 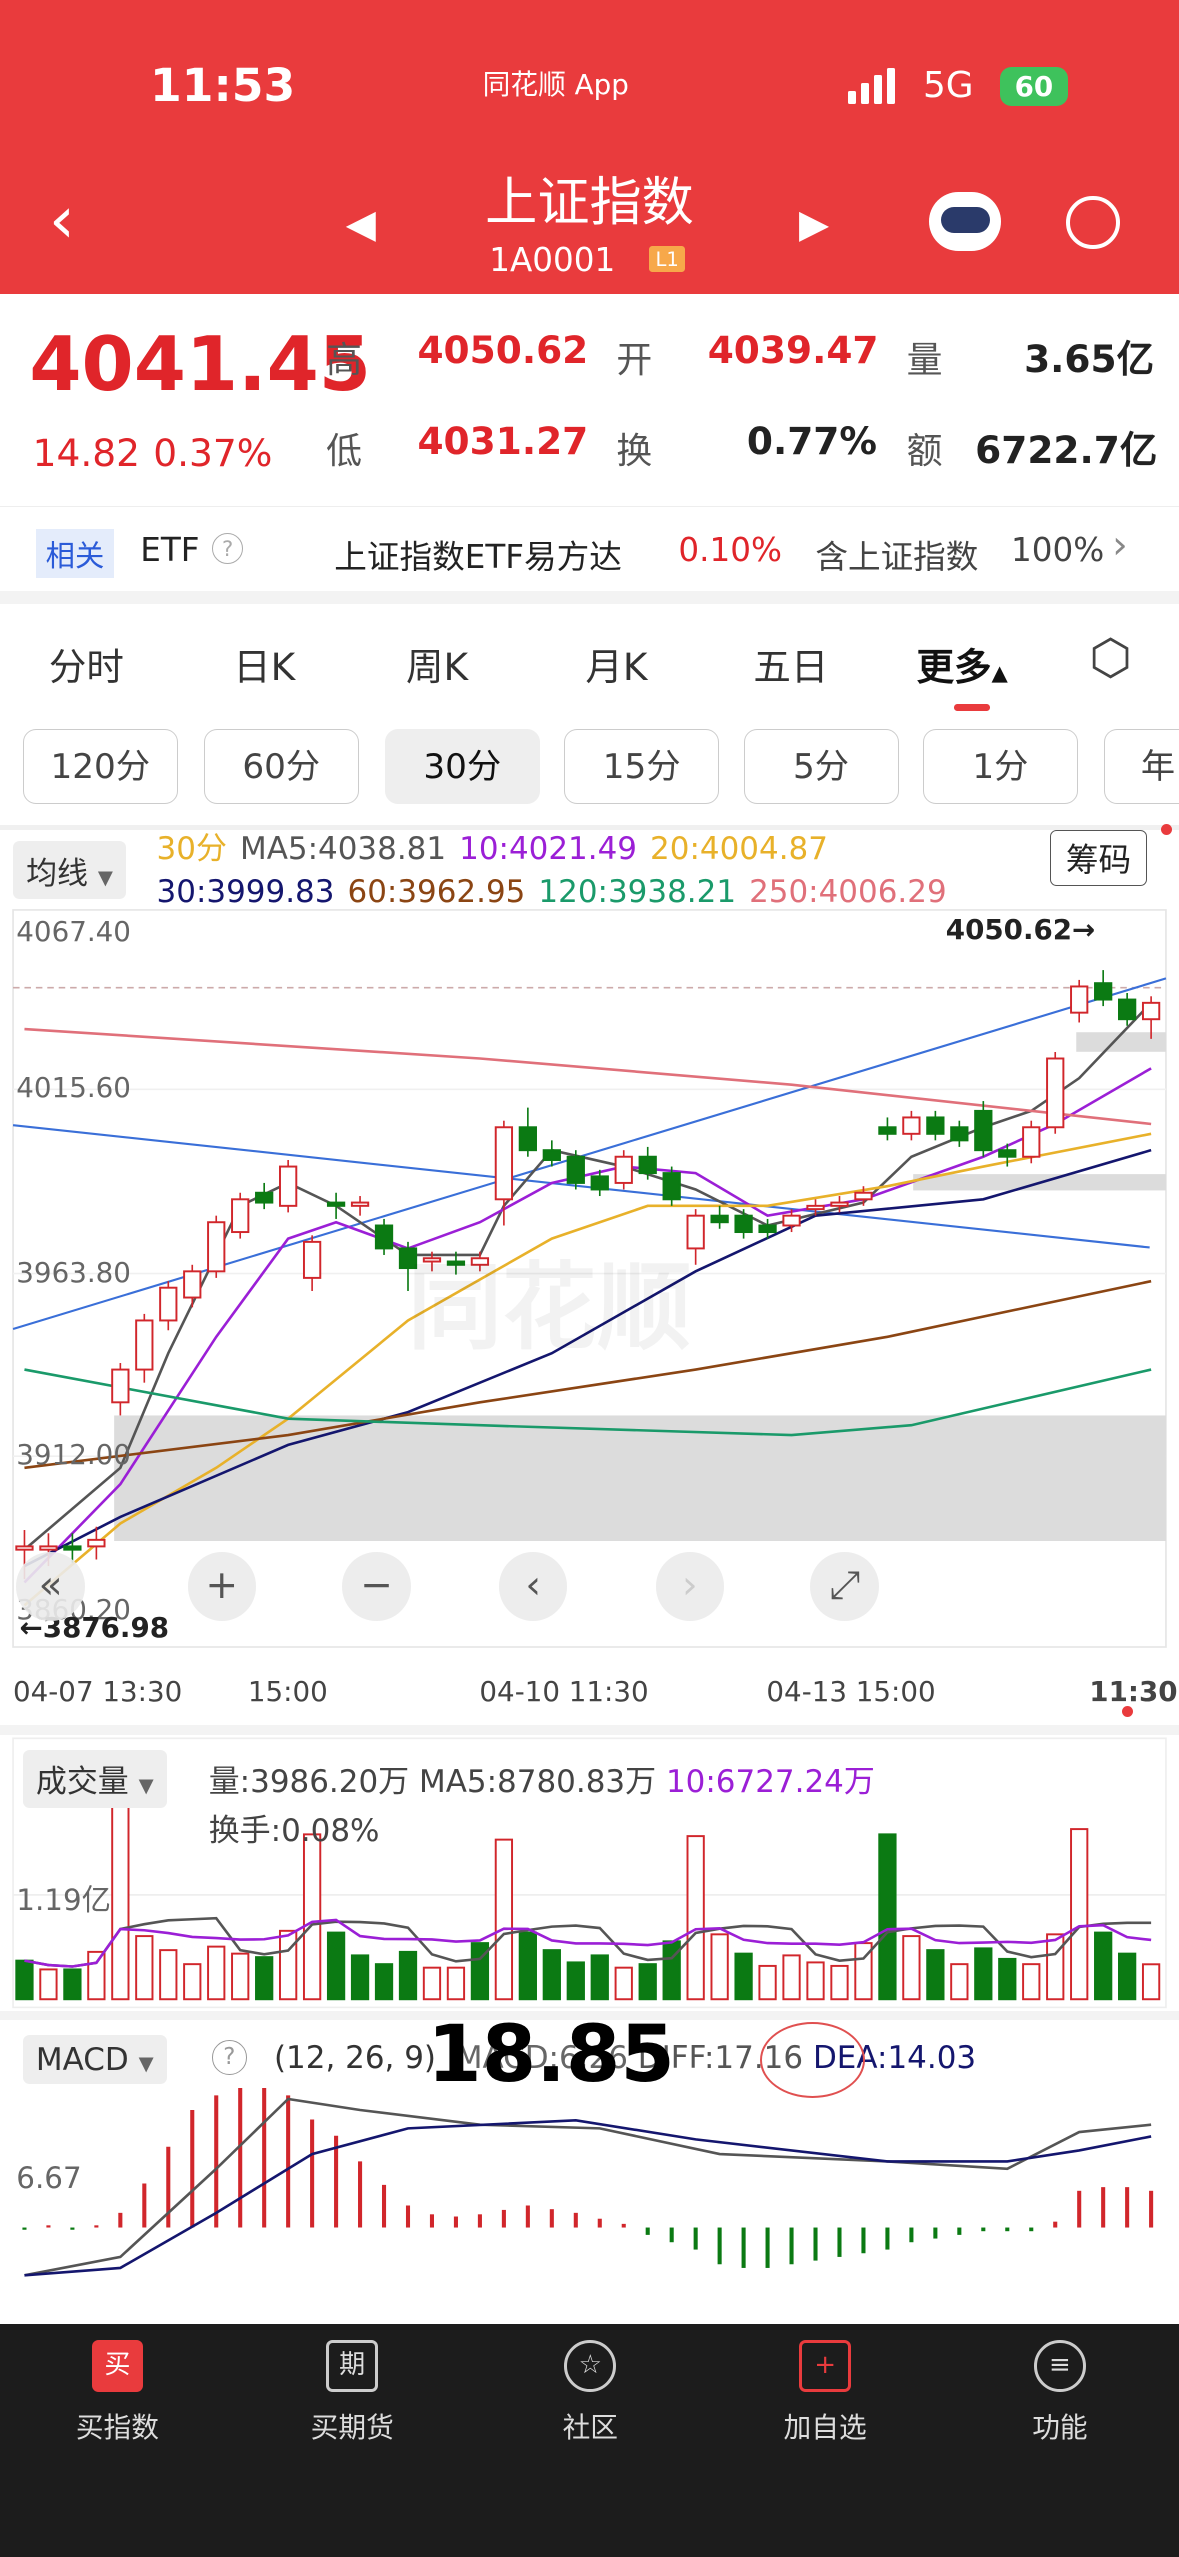 I want to click on scroll-right-button: ›, so click(x=690, y=1586).